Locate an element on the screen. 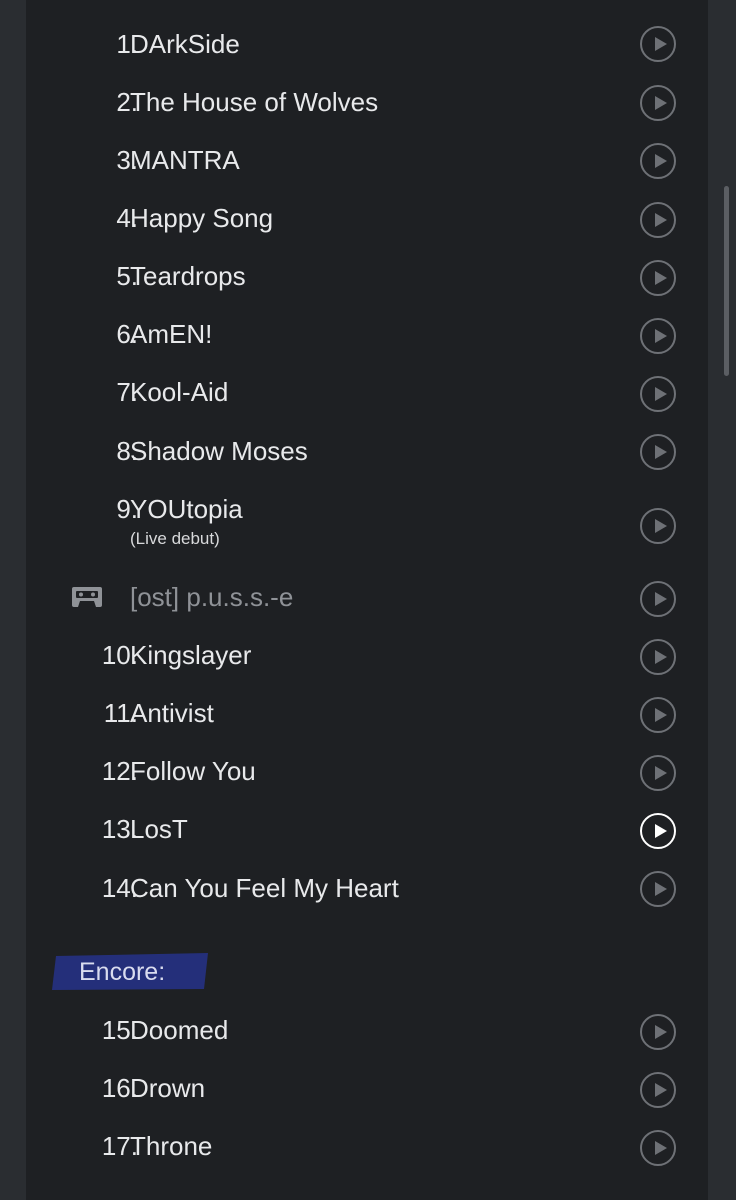 The image size is (736, 1200). song-row-2: 2. The House of Wolves is located at coordinates (367, 102).